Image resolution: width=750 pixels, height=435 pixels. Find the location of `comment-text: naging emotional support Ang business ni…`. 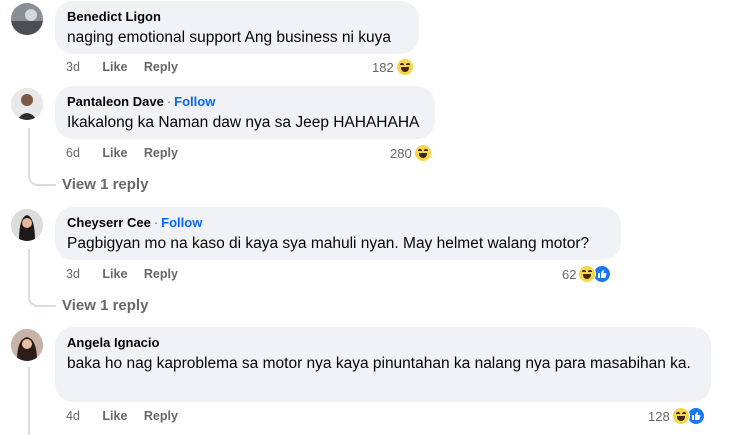

comment-text: naging emotional support Ang business ni… is located at coordinates (229, 37).